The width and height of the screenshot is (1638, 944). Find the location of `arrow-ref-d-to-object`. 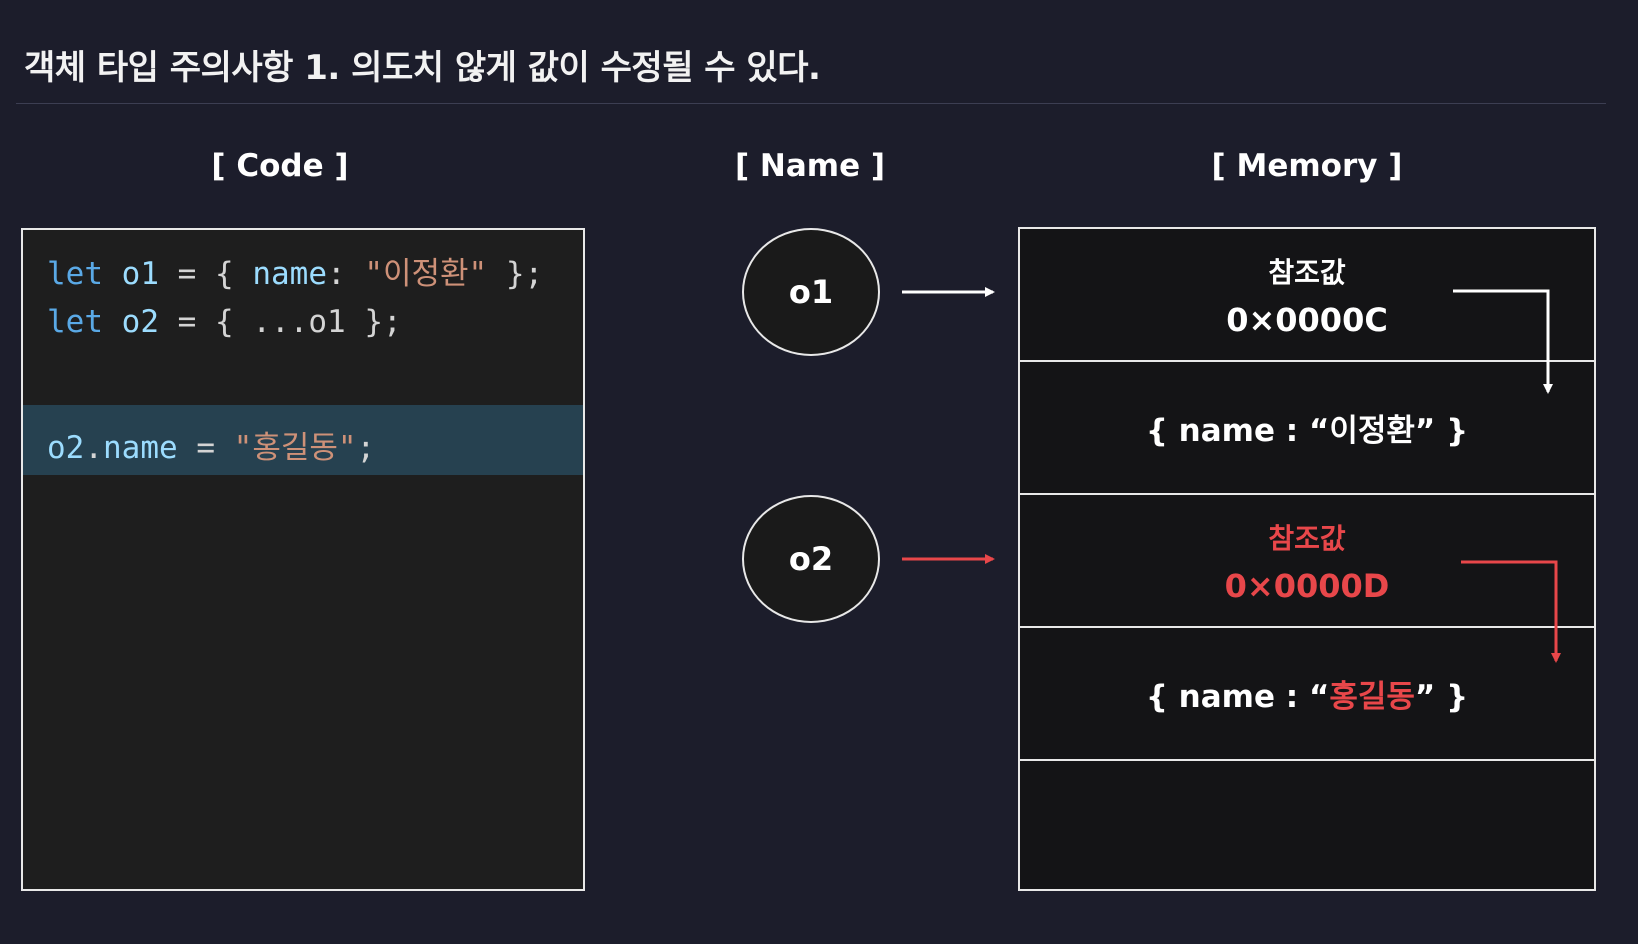

arrow-ref-d-to-object is located at coordinates (1511, 611).